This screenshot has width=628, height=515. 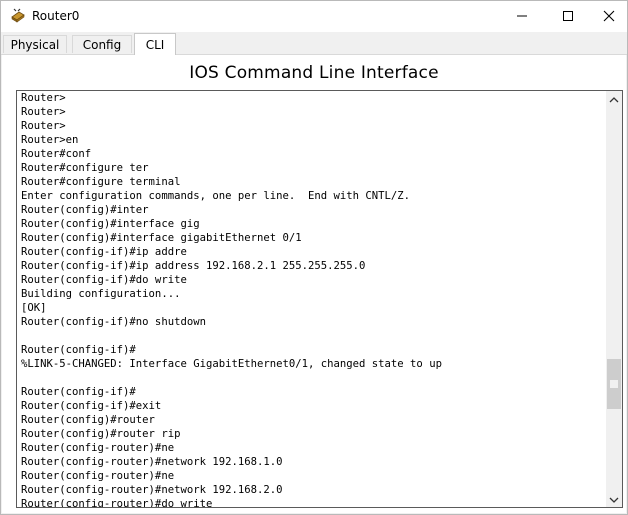 I want to click on scroll-down-button, so click(x=614, y=499).